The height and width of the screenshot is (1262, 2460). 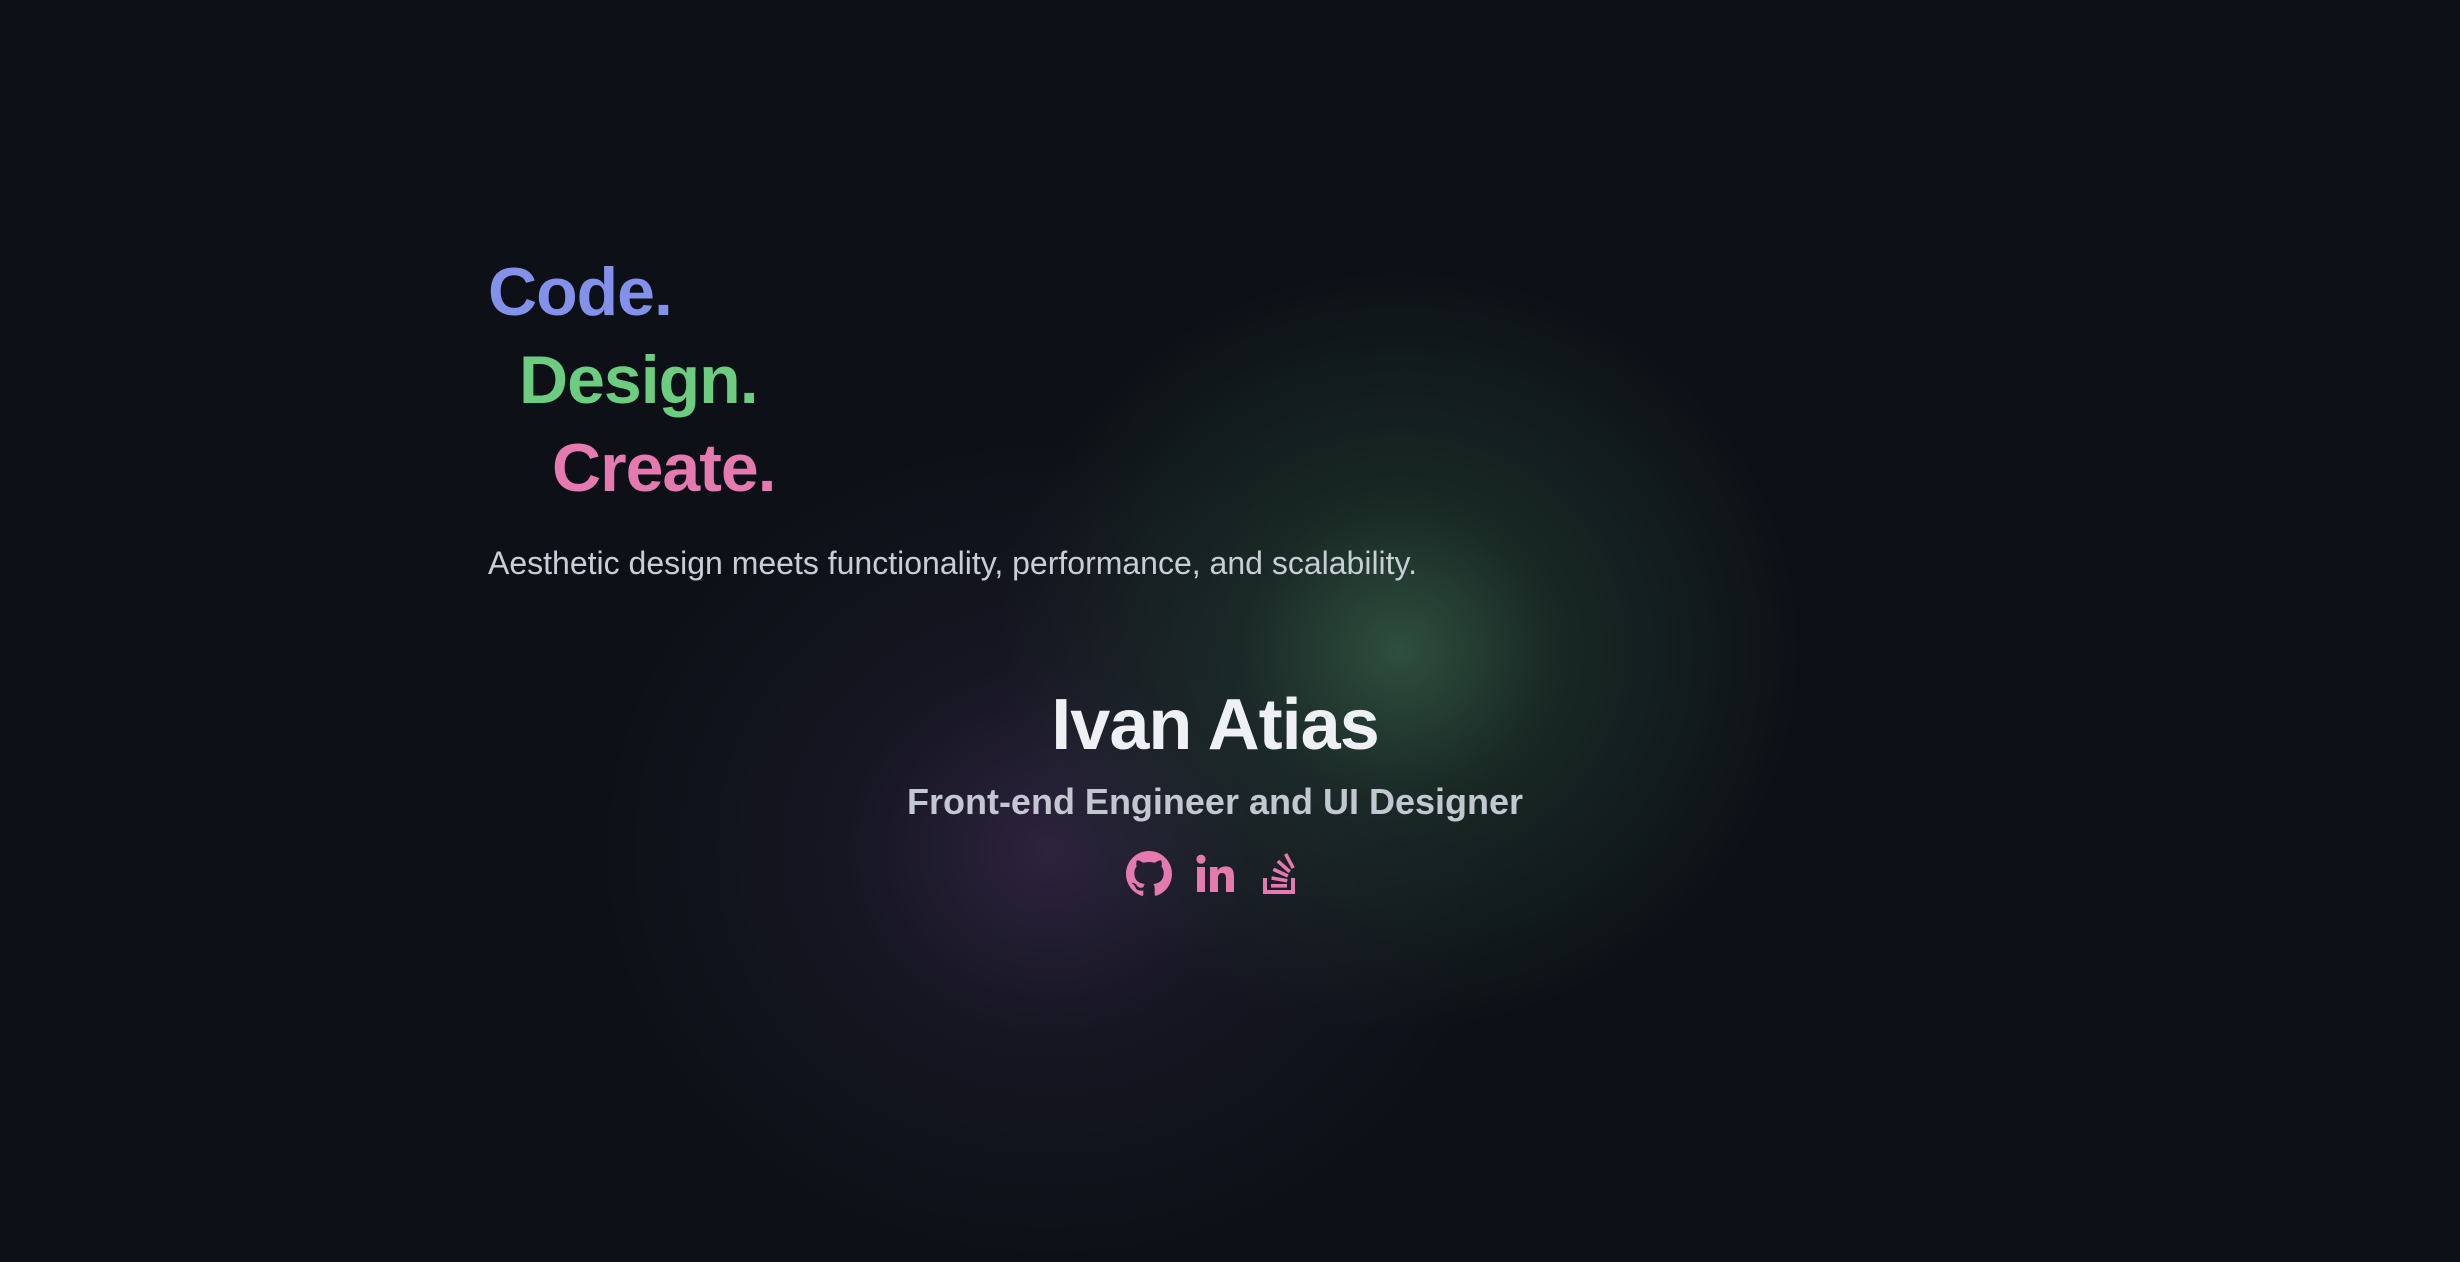 I want to click on github-icon, so click(x=1149, y=873).